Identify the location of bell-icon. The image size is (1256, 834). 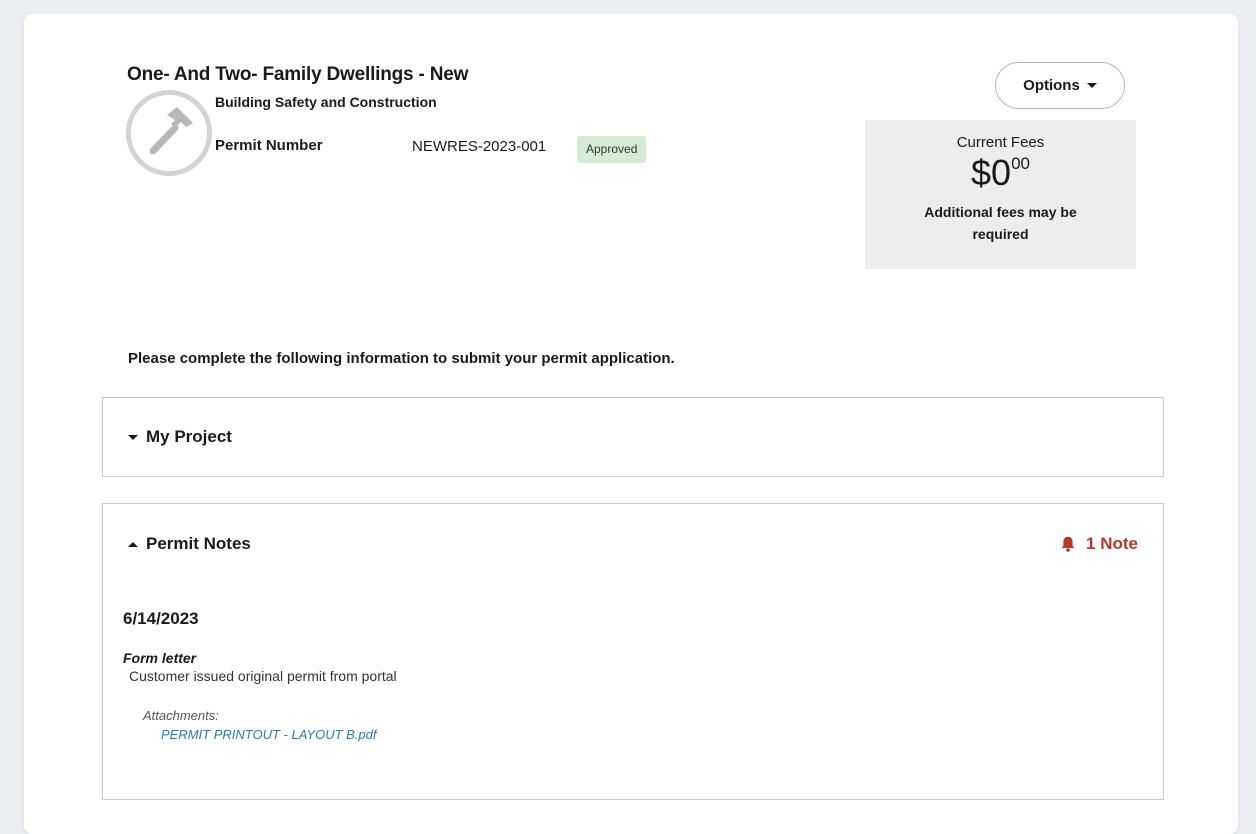
(1068, 544).